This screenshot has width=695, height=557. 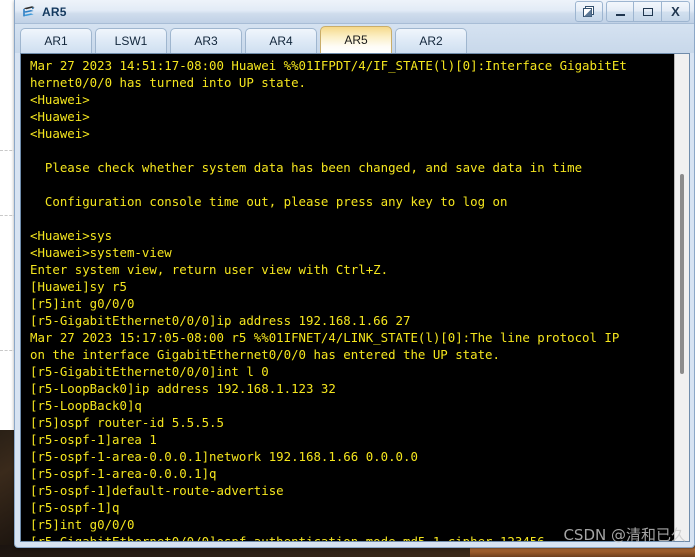 I want to click on tab-label: LSW1, so click(x=131, y=41).